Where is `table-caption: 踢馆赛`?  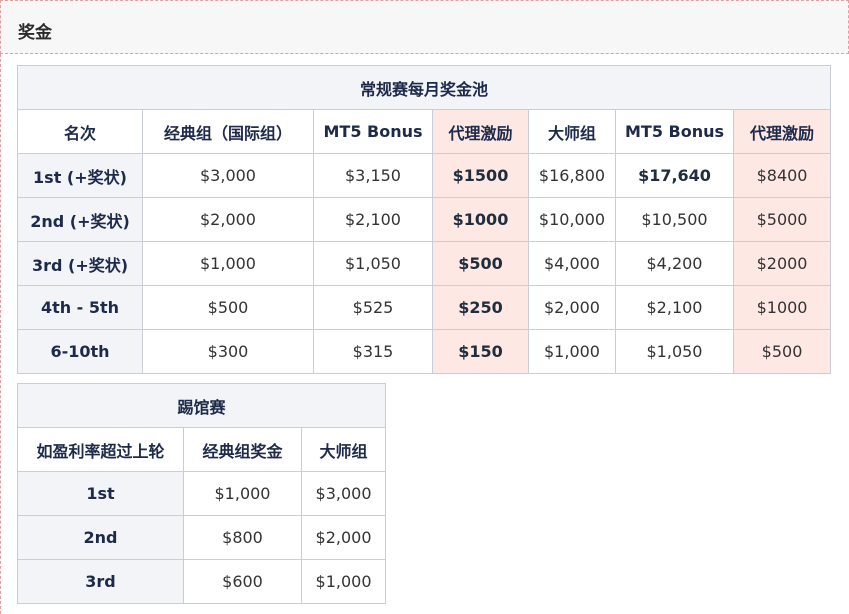 table-caption: 踢馆赛 is located at coordinates (201, 405).